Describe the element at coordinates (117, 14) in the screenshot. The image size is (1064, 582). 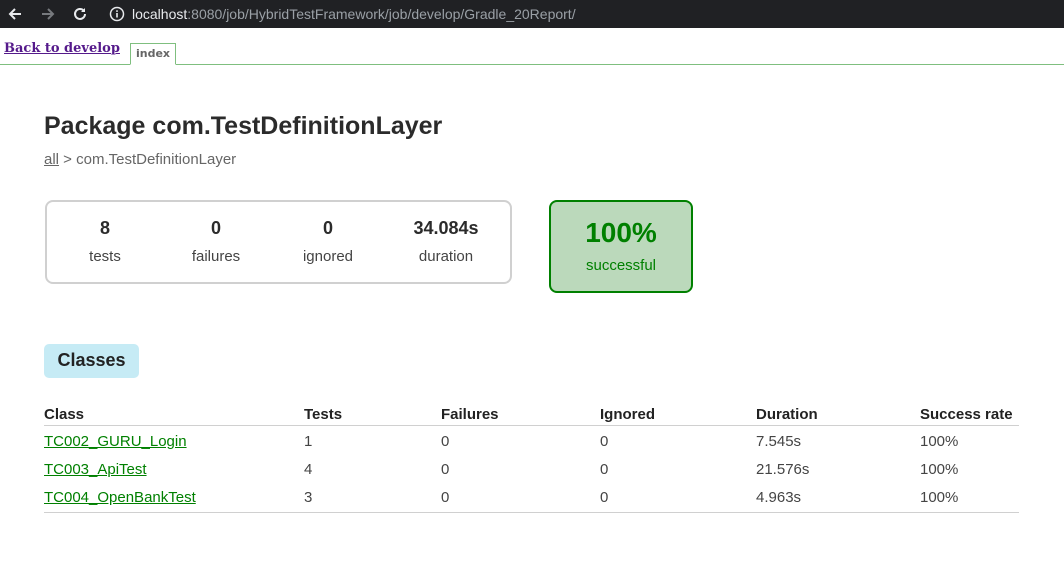
I see `site-info-icon` at that location.